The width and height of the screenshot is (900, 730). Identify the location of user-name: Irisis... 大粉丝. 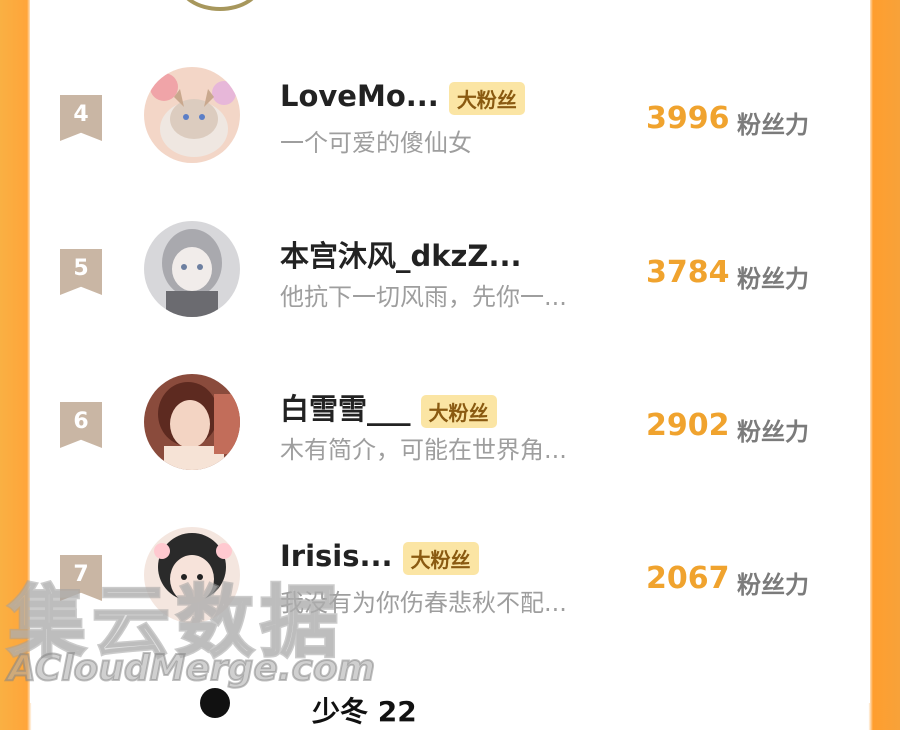
(379, 557).